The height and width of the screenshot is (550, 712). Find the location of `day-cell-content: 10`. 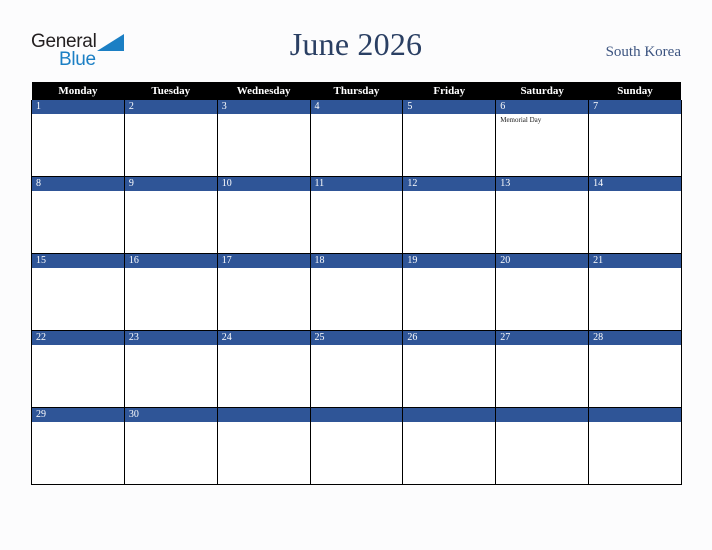

day-cell-content: 10 is located at coordinates (263, 215).